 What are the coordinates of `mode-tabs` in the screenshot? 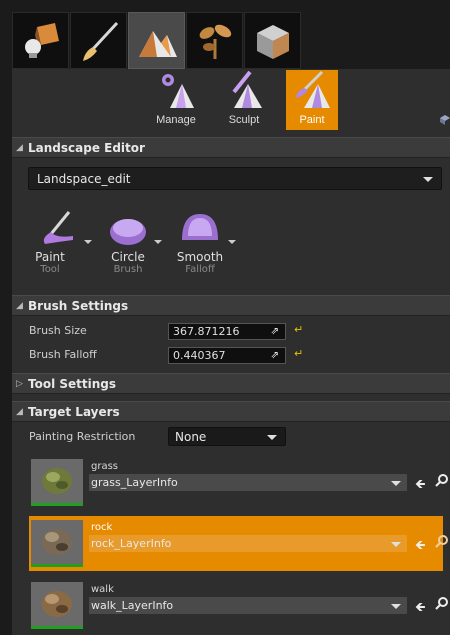 It's located at (157, 40).